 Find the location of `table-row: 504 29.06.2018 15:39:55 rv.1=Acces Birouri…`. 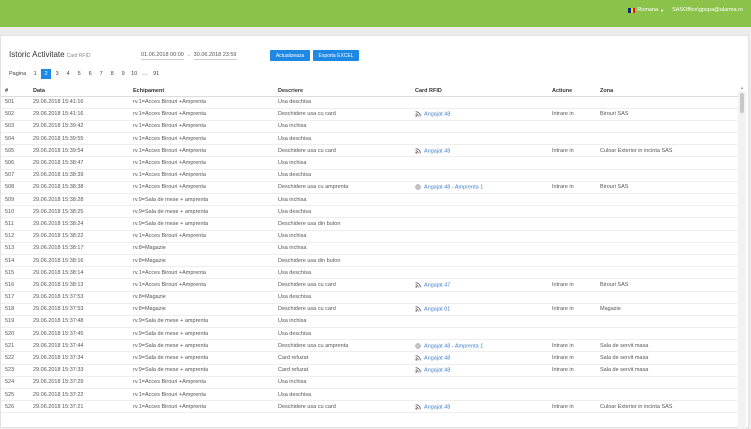

table-row: 504 29.06.2018 15:39:55 rv.1=Acces Birouri… is located at coordinates (369, 139).